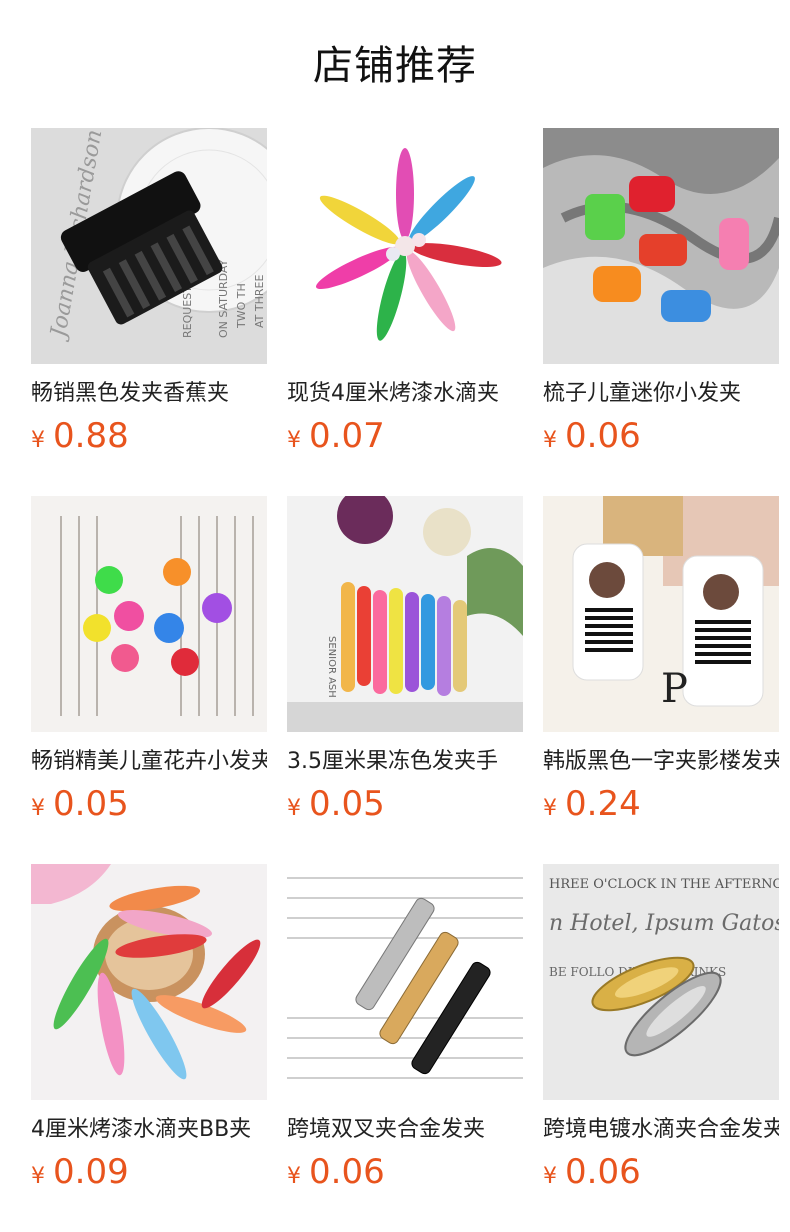 This screenshot has height=1232, width=790. What do you see at coordinates (331, 667) in the screenshot?
I see `svg-text: SENIOR ASH` at bounding box center [331, 667].